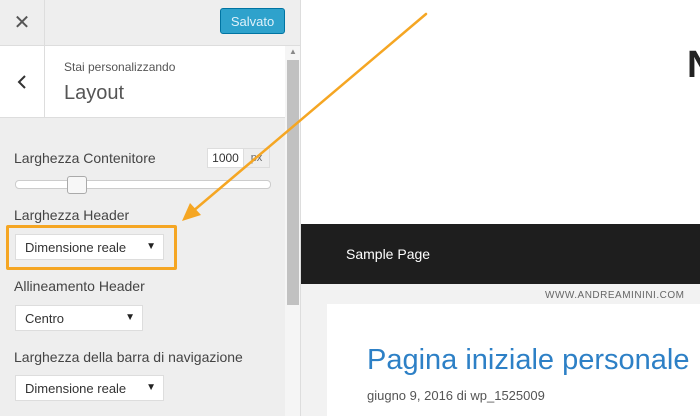 Image resolution: width=700 pixels, height=416 pixels. What do you see at coordinates (150, 23) in the screenshot?
I see `customizer-topbar: ✕ Salvato` at bounding box center [150, 23].